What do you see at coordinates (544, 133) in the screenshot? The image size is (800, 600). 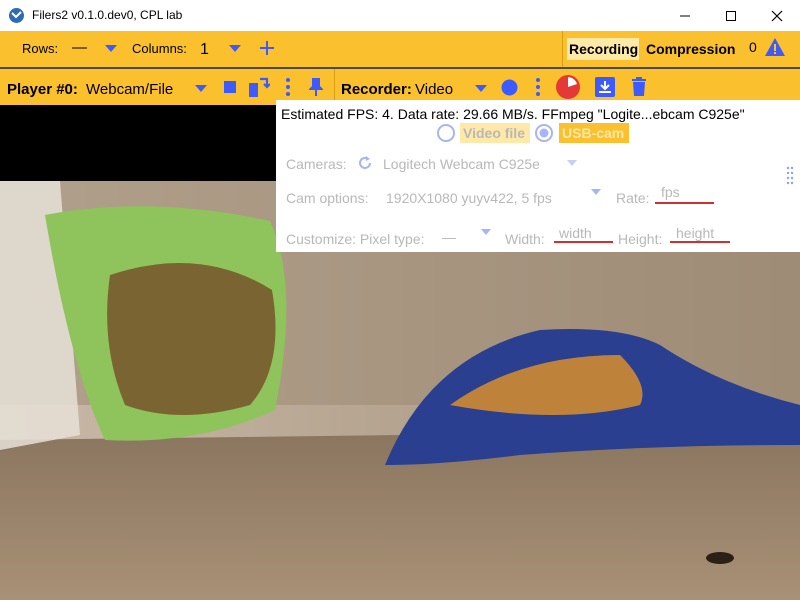 I see `usb-cam-radio` at bounding box center [544, 133].